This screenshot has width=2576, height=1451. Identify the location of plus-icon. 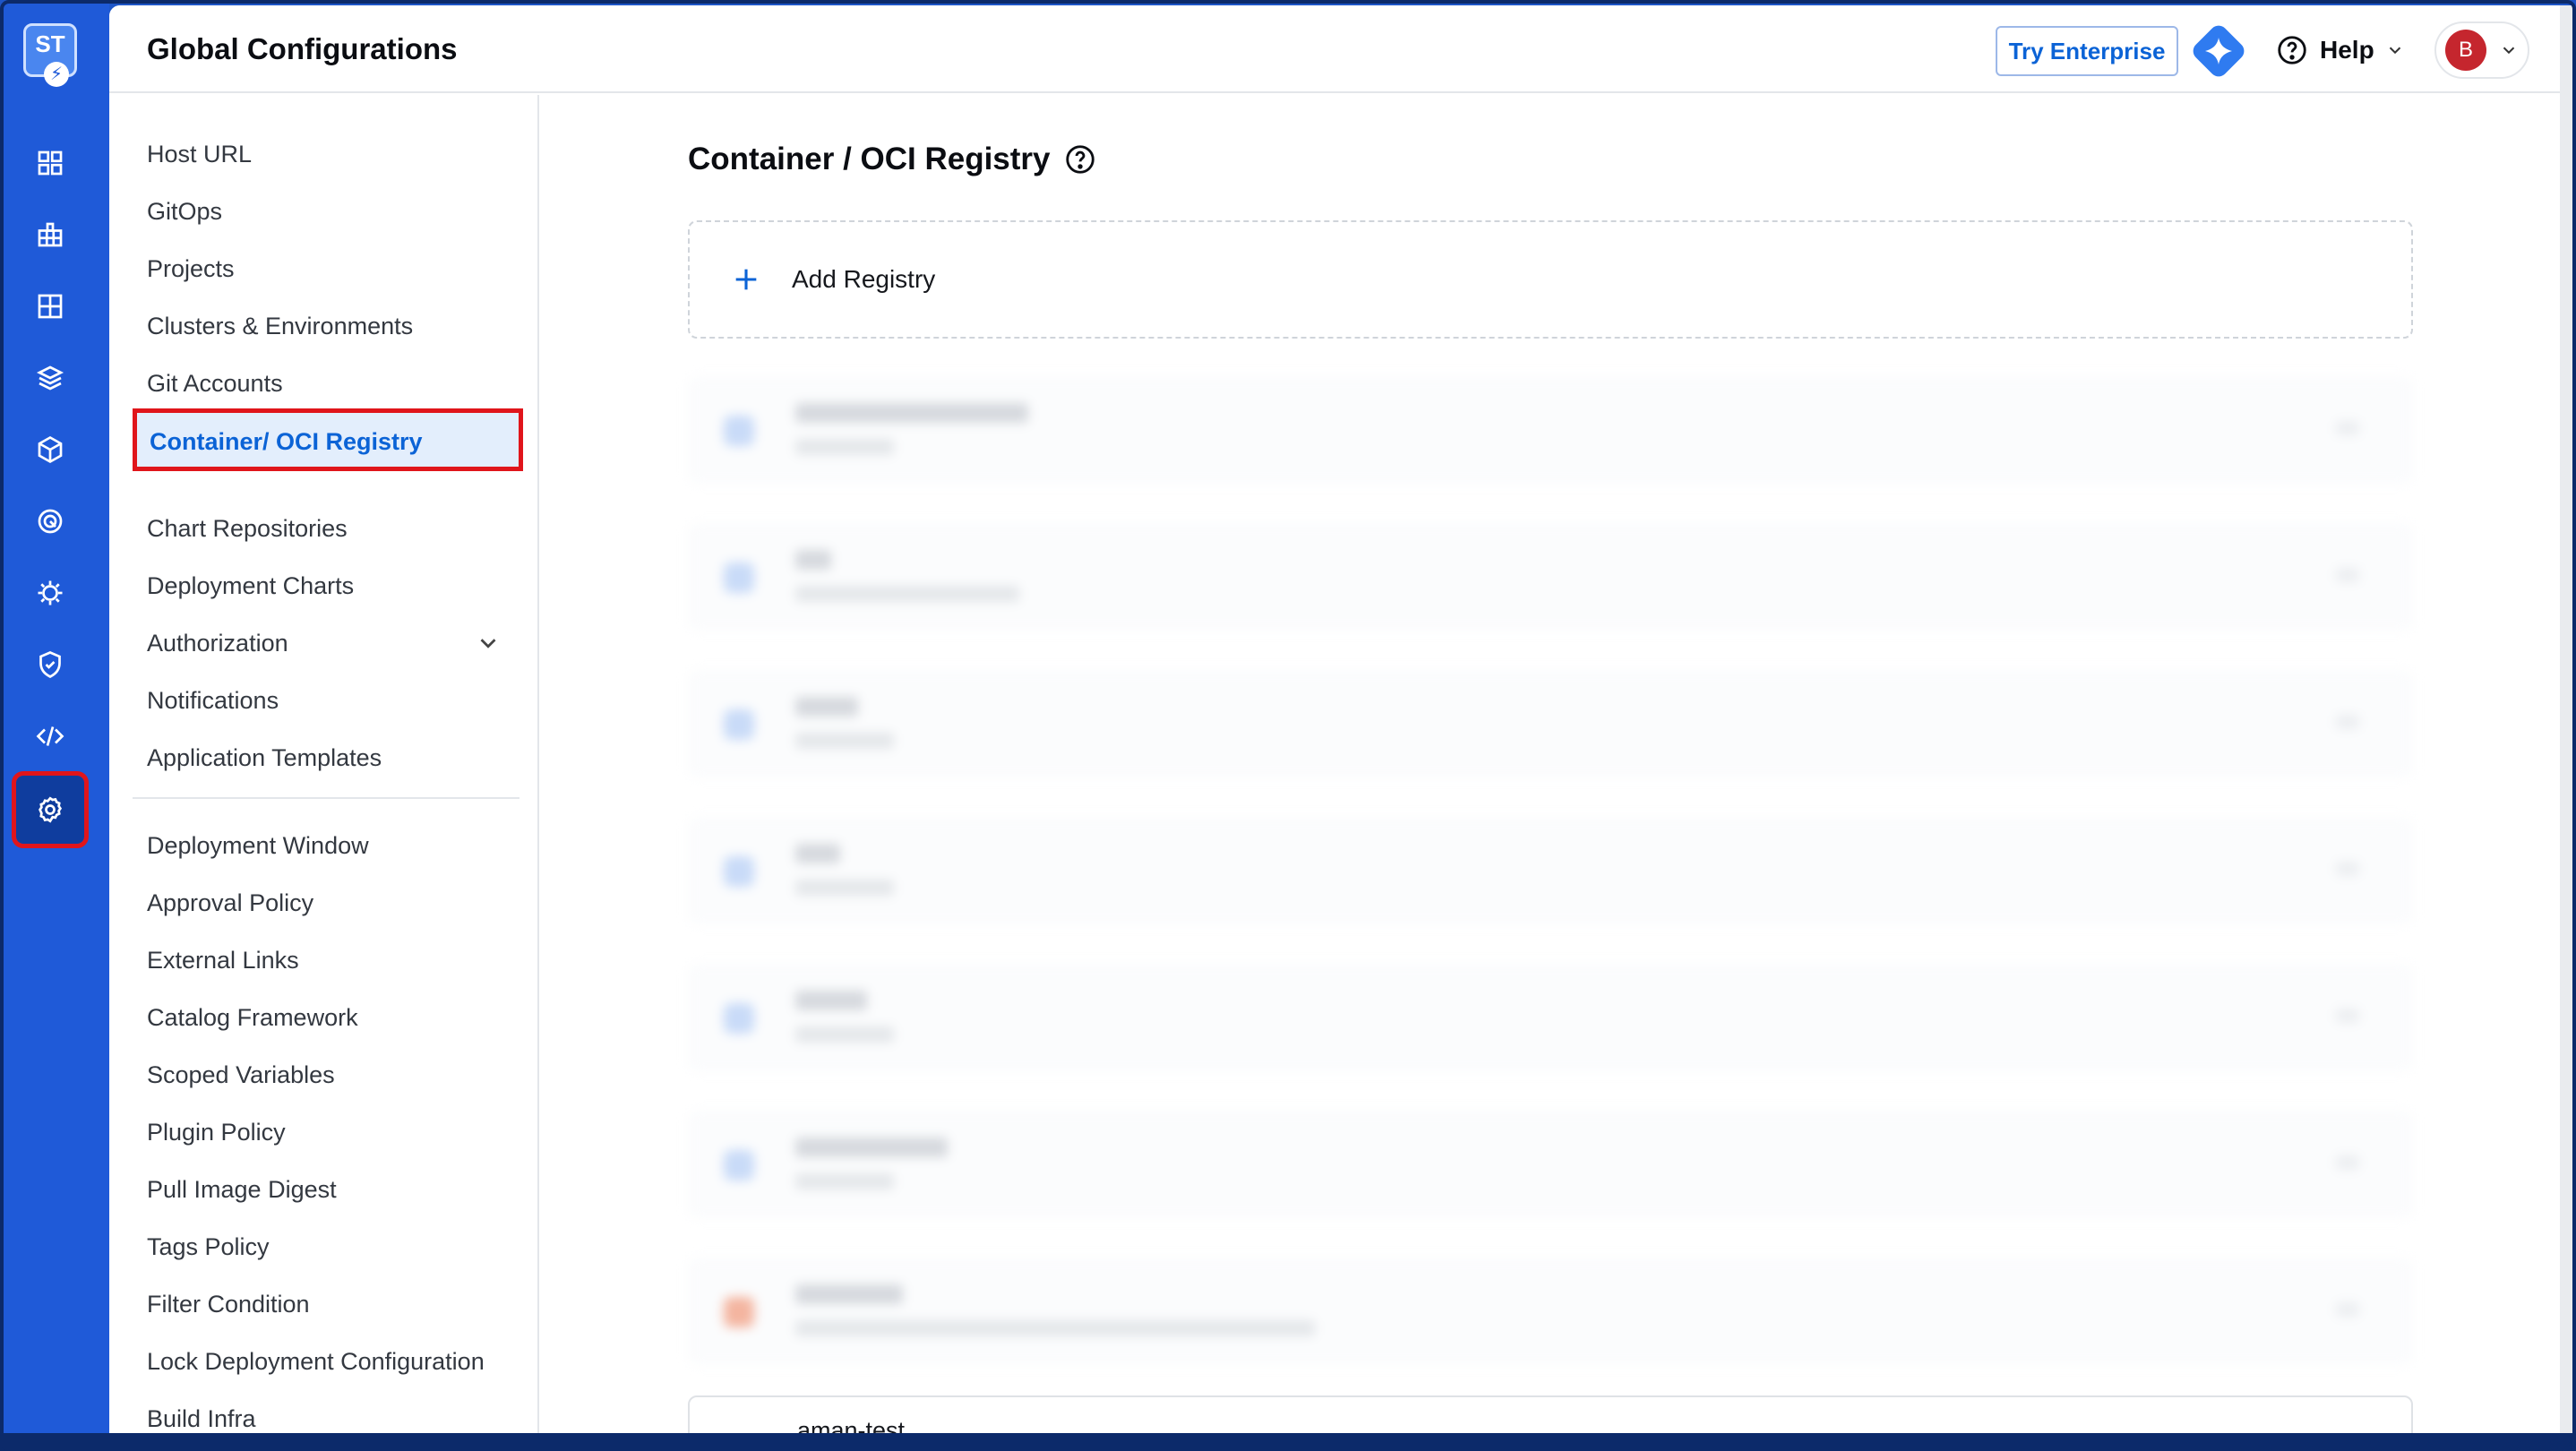
(746, 280).